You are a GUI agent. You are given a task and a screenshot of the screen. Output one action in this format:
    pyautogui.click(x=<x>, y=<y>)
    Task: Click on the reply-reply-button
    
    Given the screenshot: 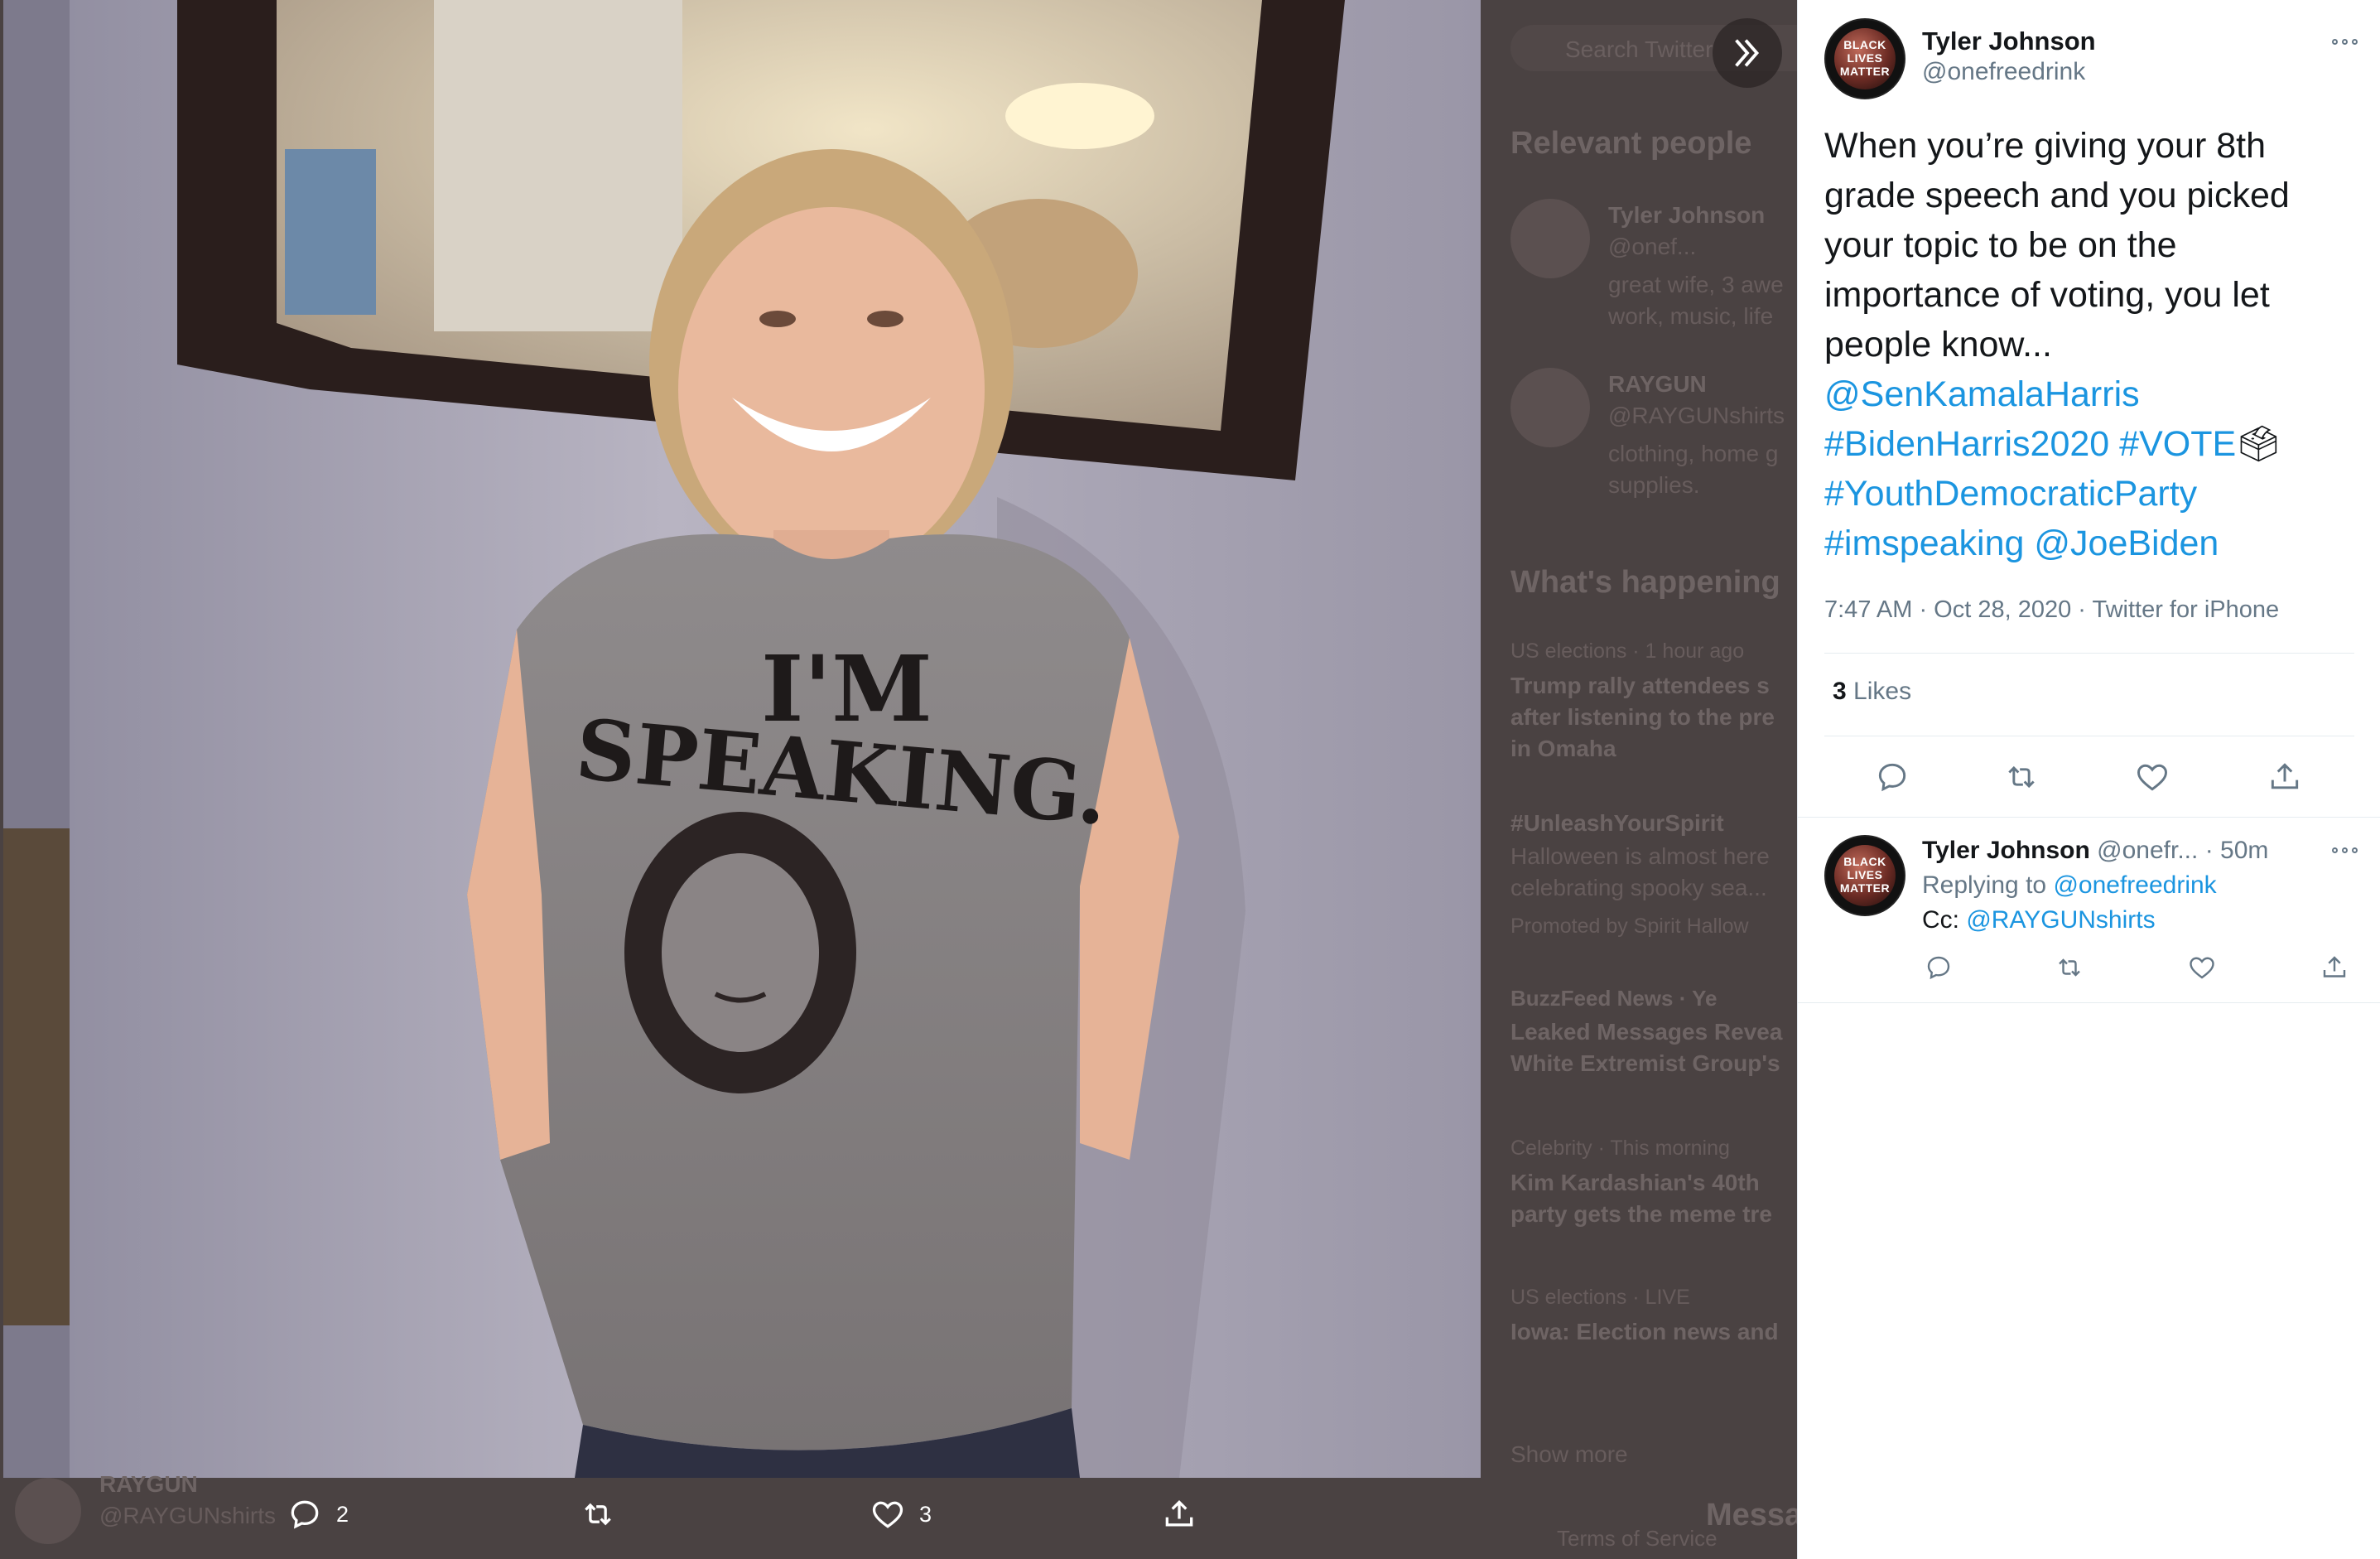 What is the action you would take?
    pyautogui.click(x=1939, y=968)
    